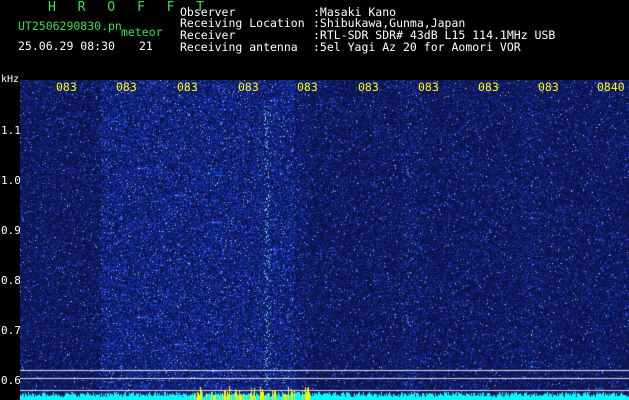  I want to click on filename-label: UT2506290830.pn, so click(70, 26).